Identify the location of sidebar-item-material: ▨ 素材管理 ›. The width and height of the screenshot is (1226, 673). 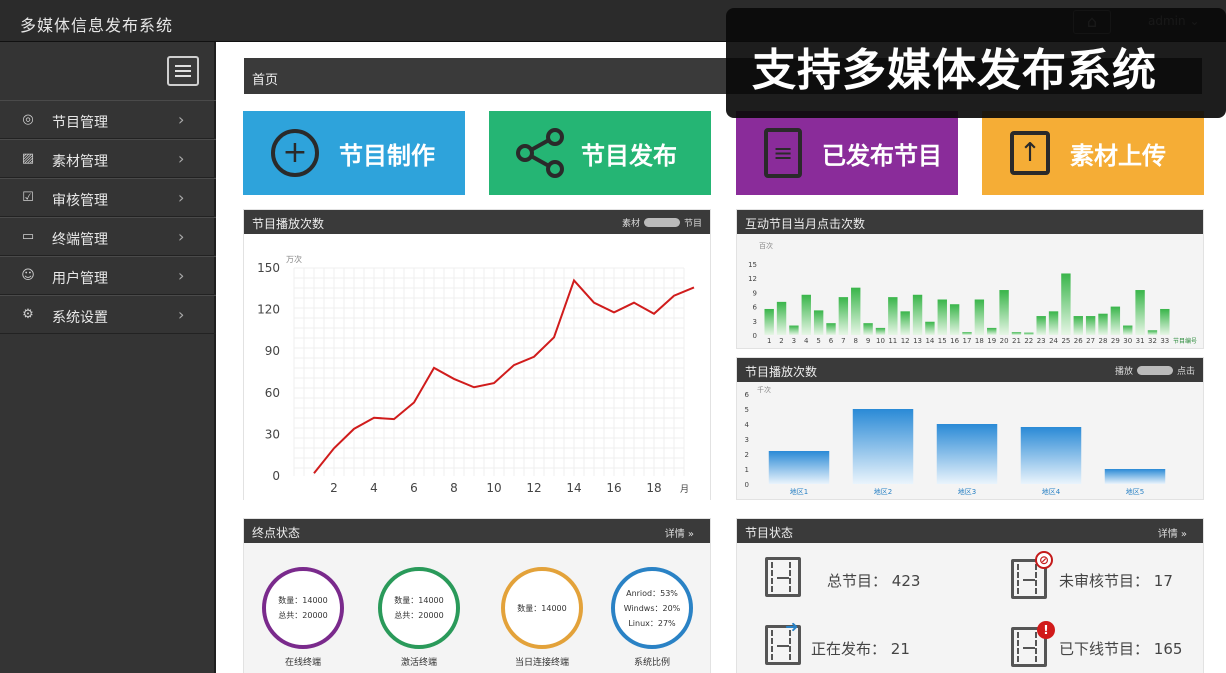
(108, 158).